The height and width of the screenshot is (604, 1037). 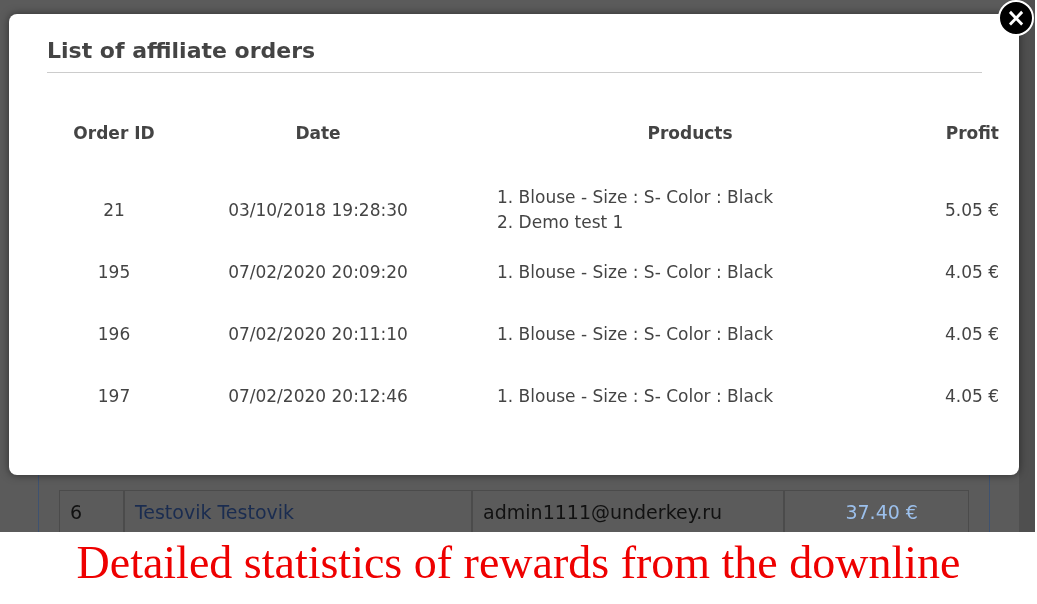 I want to click on cell-text: 6, so click(x=76, y=511).